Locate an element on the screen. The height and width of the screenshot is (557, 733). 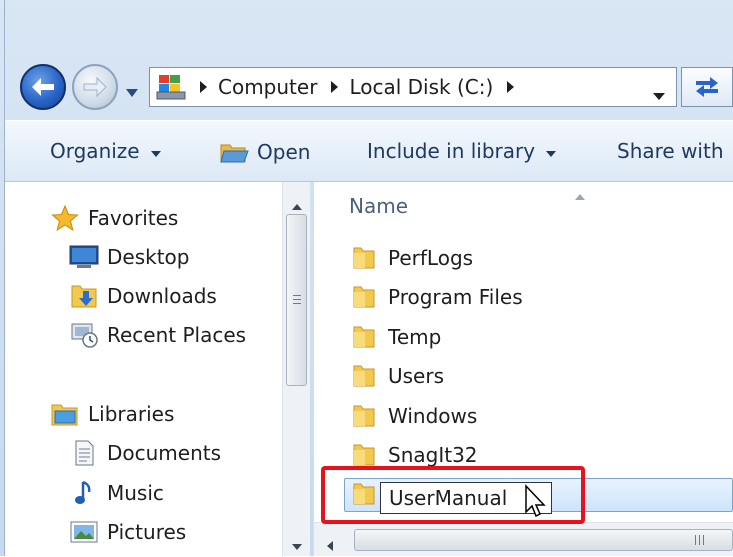
folder-name: Windows is located at coordinates (433, 416).